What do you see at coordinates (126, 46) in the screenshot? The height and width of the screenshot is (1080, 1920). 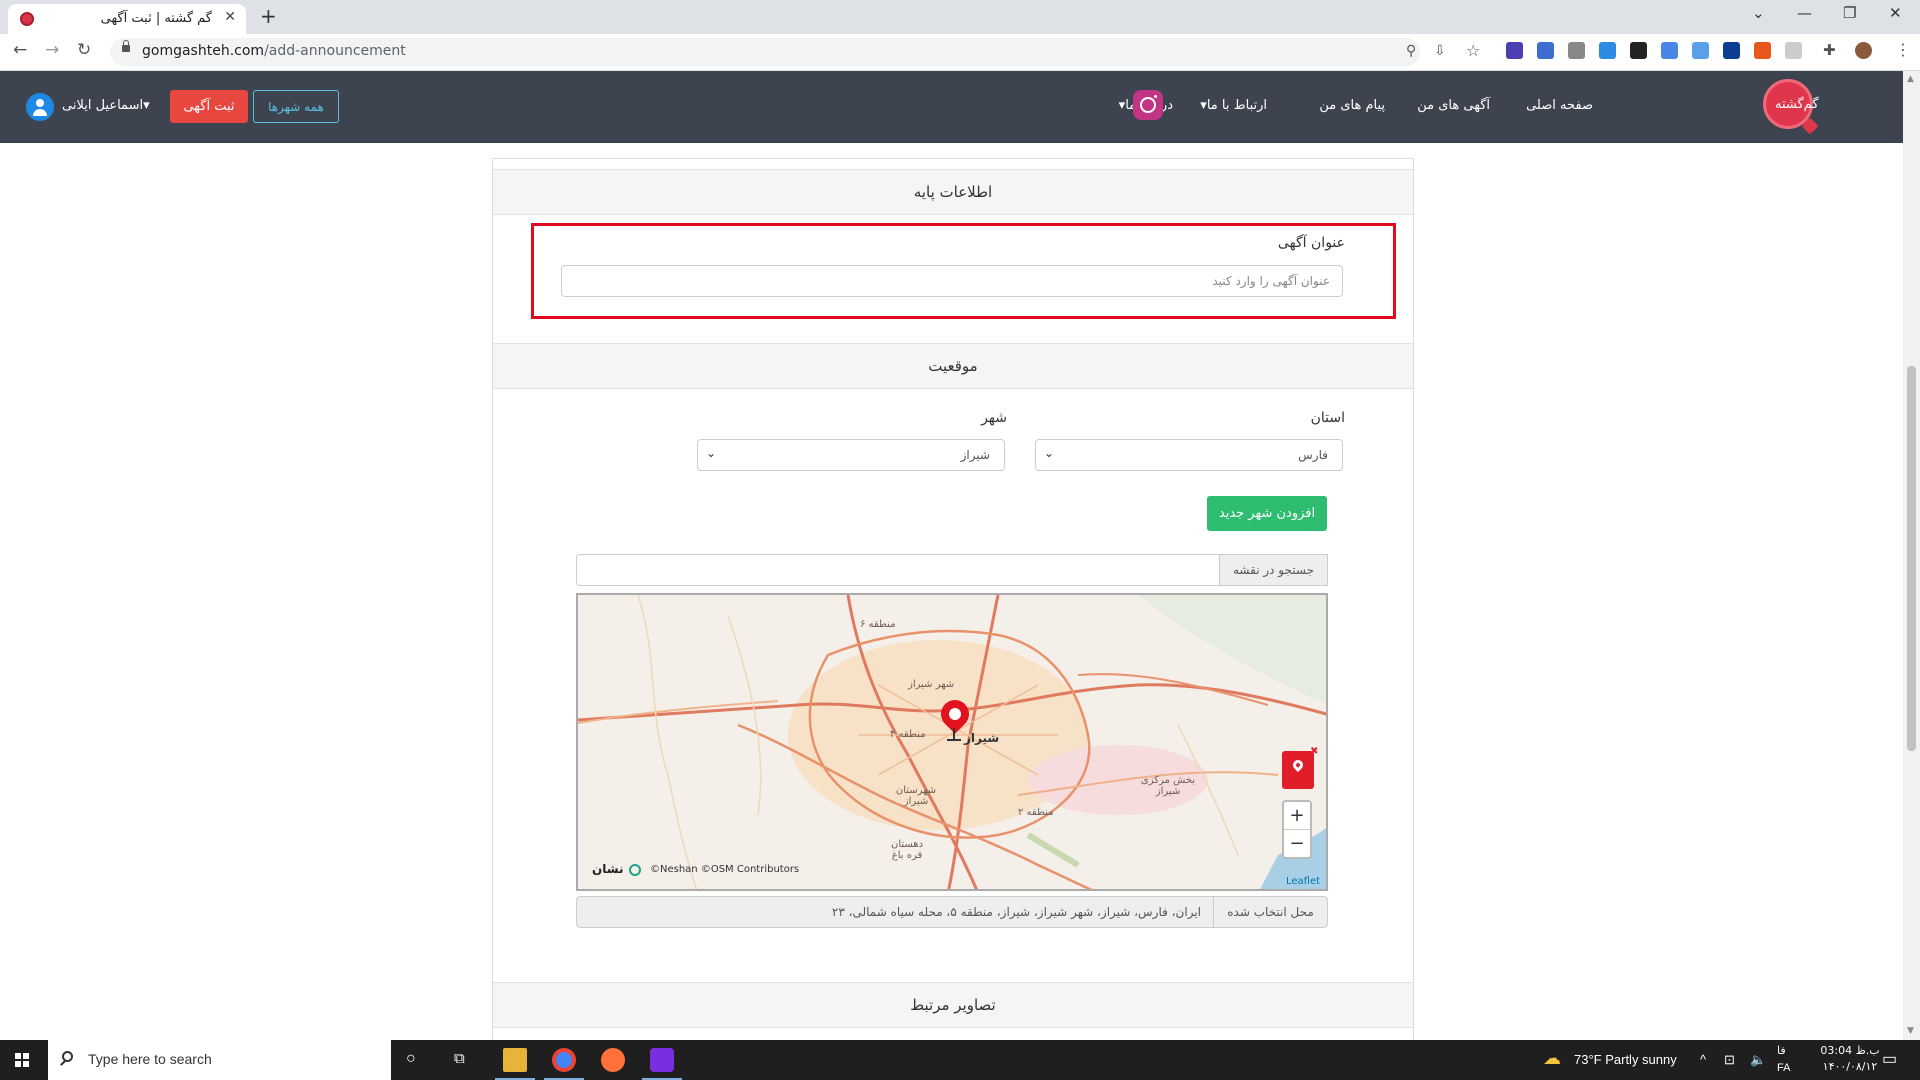 I see `lock-icon` at bounding box center [126, 46].